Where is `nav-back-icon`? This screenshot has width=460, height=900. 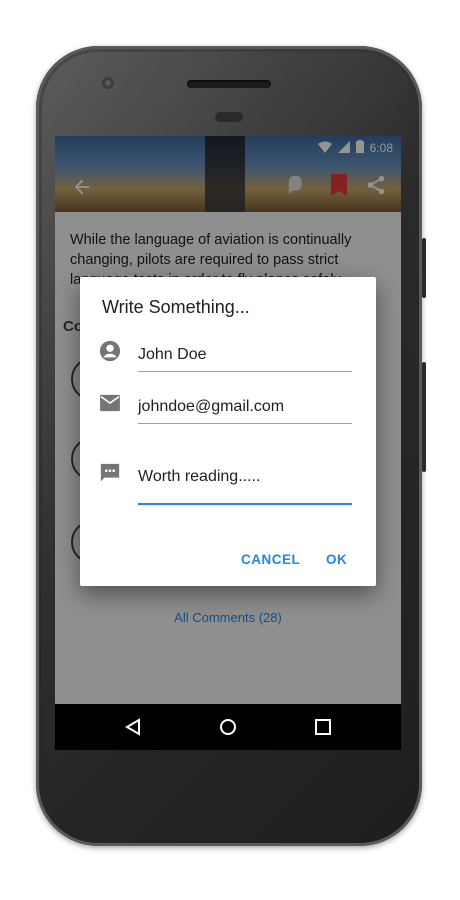
nav-back-icon is located at coordinates (133, 727).